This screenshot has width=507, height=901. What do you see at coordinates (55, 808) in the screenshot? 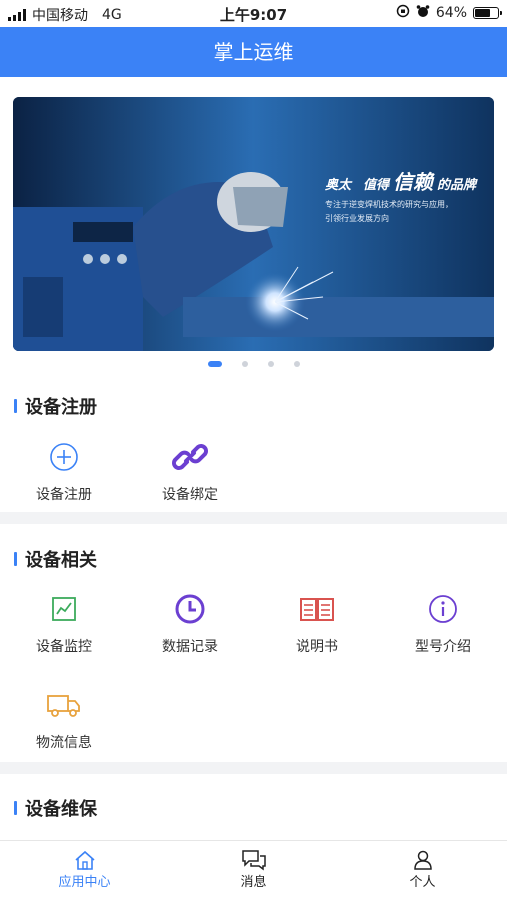
I see `section-title-maintenance: 设备维保` at bounding box center [55, 808].